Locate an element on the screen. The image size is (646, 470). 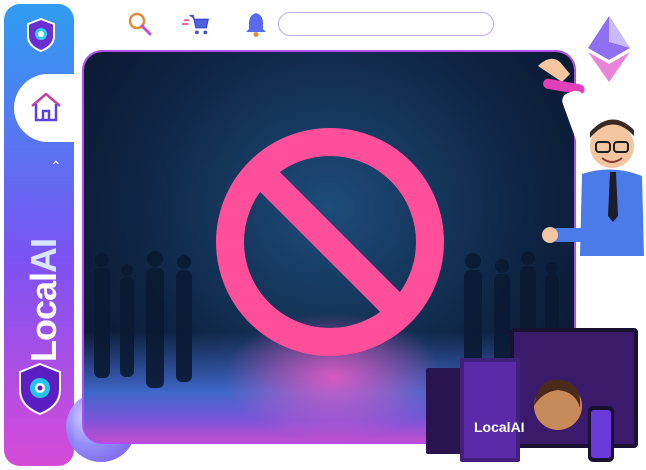
bell-icon is located at coordinates (256, 24).